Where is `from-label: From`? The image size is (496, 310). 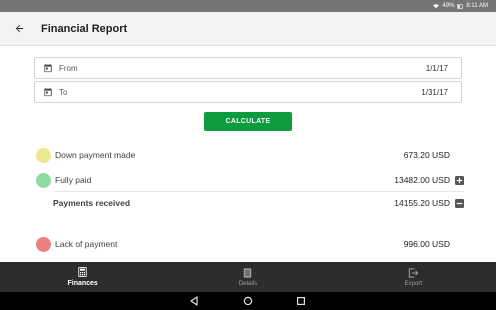
from-label: From is located at coordinates (68, 68).